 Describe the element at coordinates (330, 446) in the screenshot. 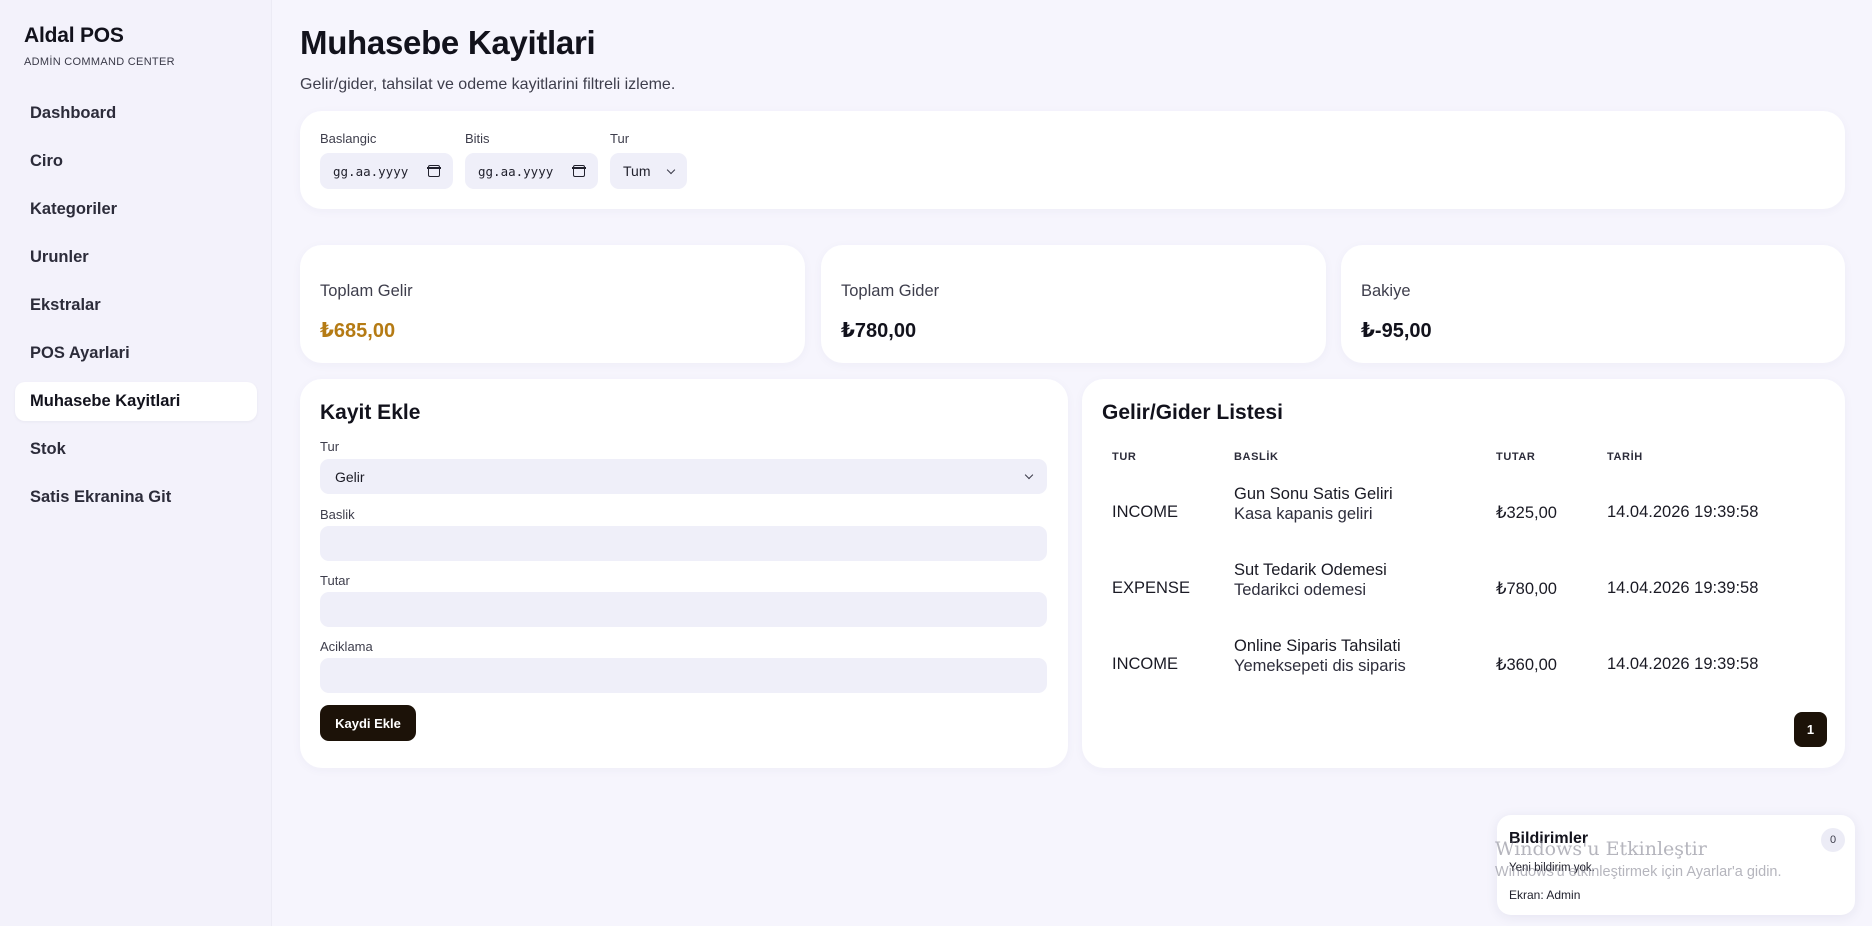

I see `form-type-label: Tur` at that location.